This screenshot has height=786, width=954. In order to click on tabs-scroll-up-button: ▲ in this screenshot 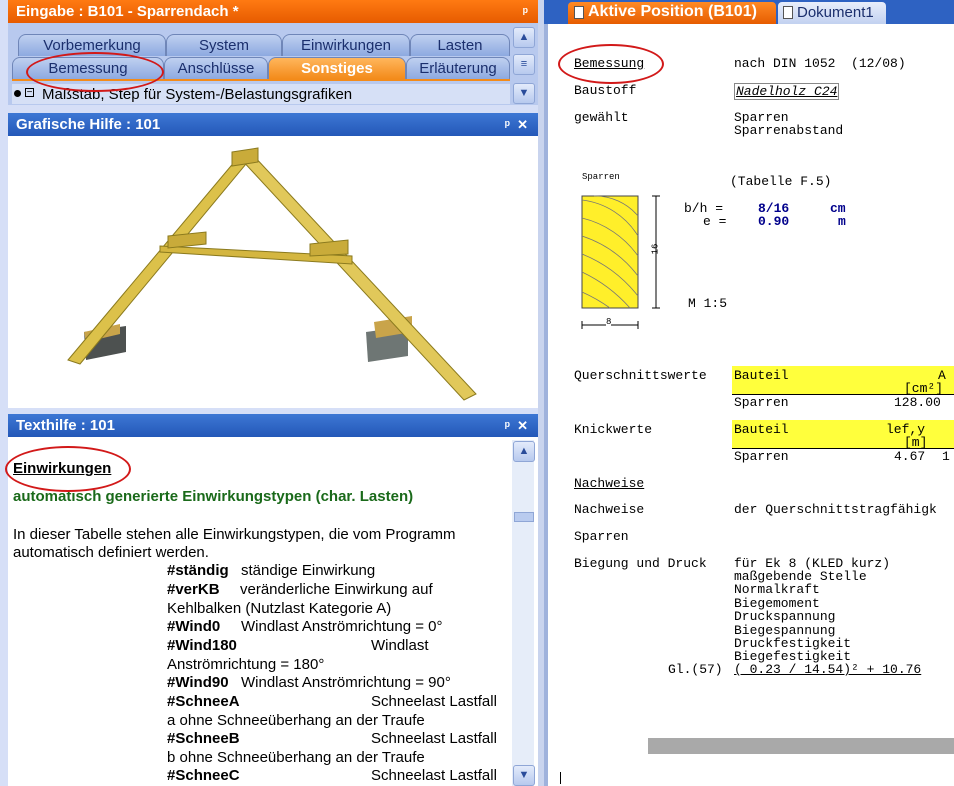, I will do `click(524, 37)`.